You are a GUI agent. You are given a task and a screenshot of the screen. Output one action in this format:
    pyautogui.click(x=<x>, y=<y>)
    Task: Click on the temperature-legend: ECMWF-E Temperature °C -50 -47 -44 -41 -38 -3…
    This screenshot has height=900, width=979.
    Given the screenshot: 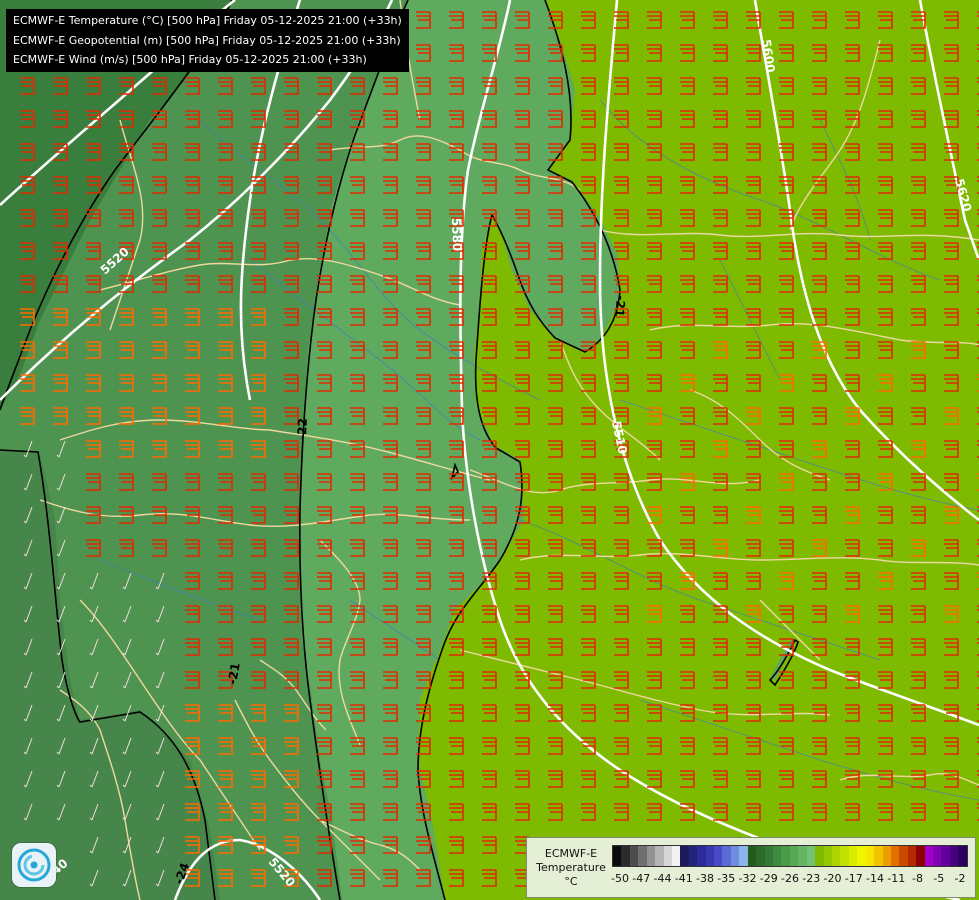 What is the action you would take?
    pyautogui.click(x=751, y=867)
    